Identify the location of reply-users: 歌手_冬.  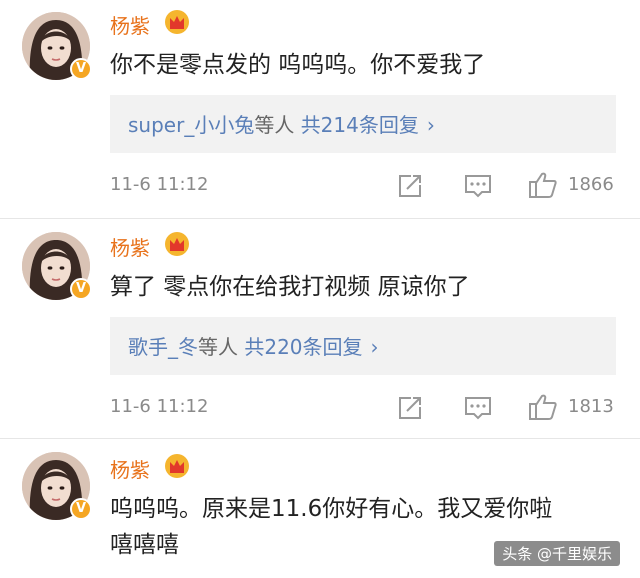
(163, 347).